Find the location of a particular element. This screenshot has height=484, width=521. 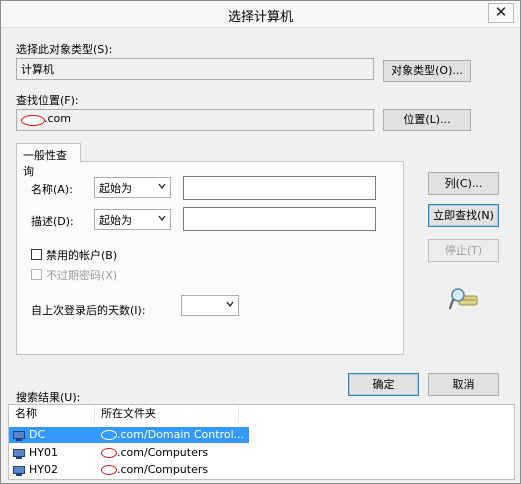

column-header-name: 名称 is located at coordinates (52, 414).